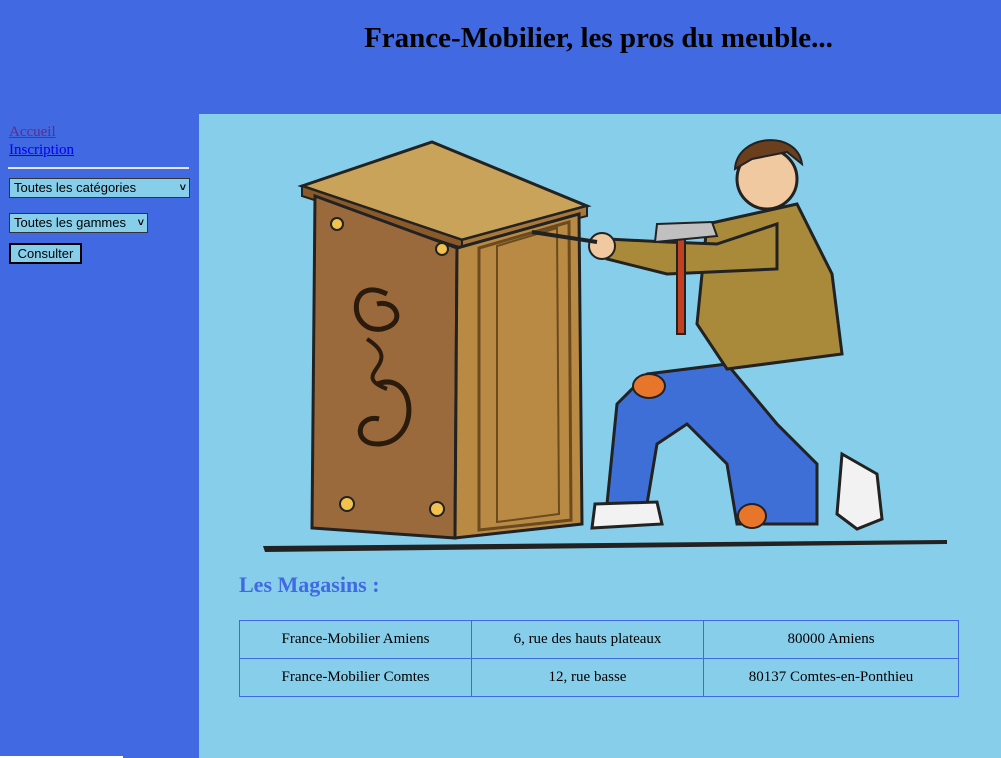 The image size is (1001, 758). I want to click on range-select: Toutes les gammes ˅, so click(78, 223).